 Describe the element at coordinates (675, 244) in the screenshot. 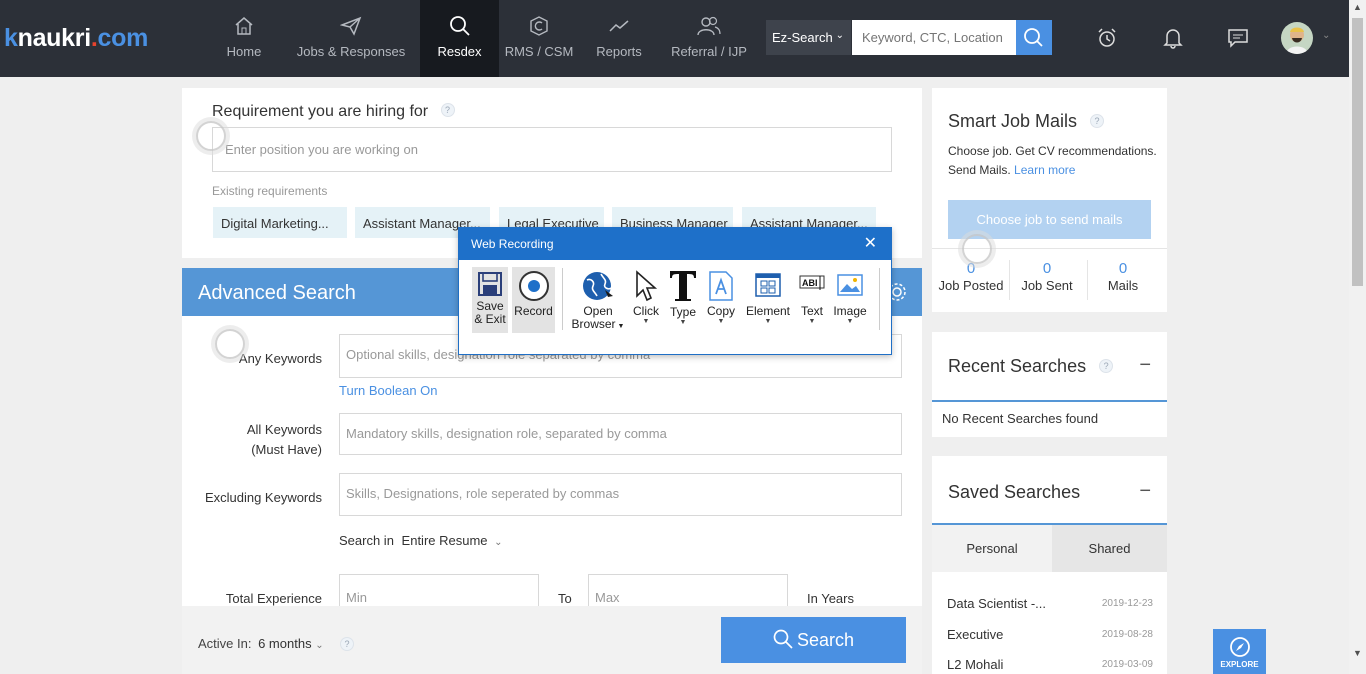

I see `web-recording-titlebar: Web Recording ✕` at that location.